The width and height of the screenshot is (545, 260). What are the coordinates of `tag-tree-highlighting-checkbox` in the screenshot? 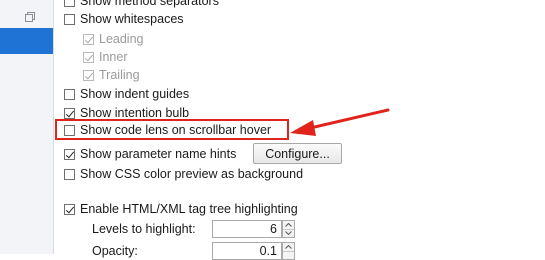 It's located at (69, 209).